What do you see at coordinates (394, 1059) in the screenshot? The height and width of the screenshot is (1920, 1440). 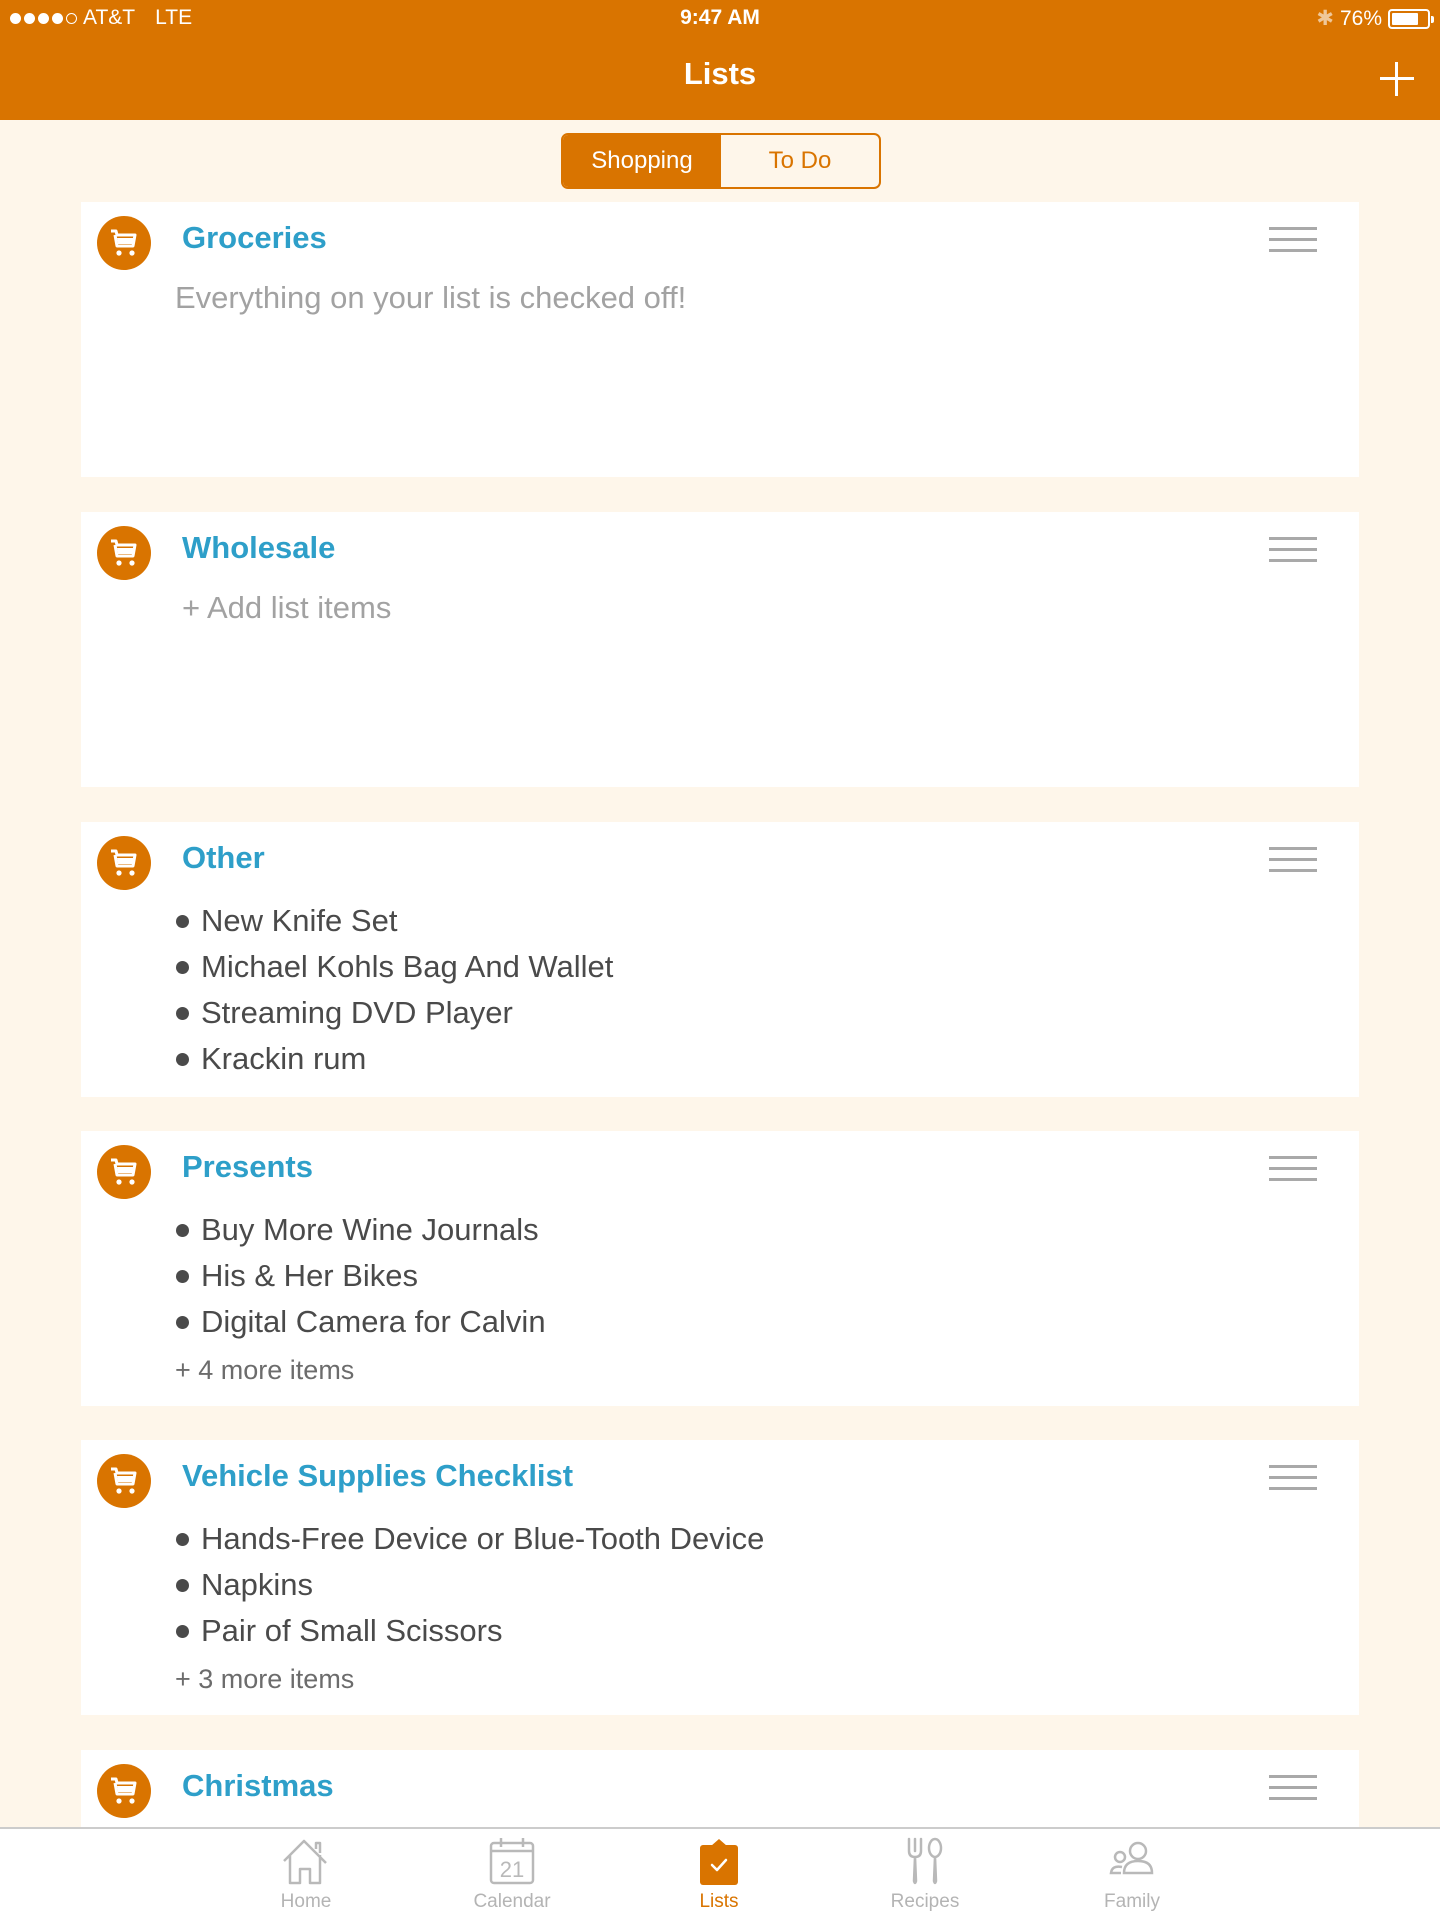 I see `list-item: Krackin rum` at bounding box center [394, 1059].